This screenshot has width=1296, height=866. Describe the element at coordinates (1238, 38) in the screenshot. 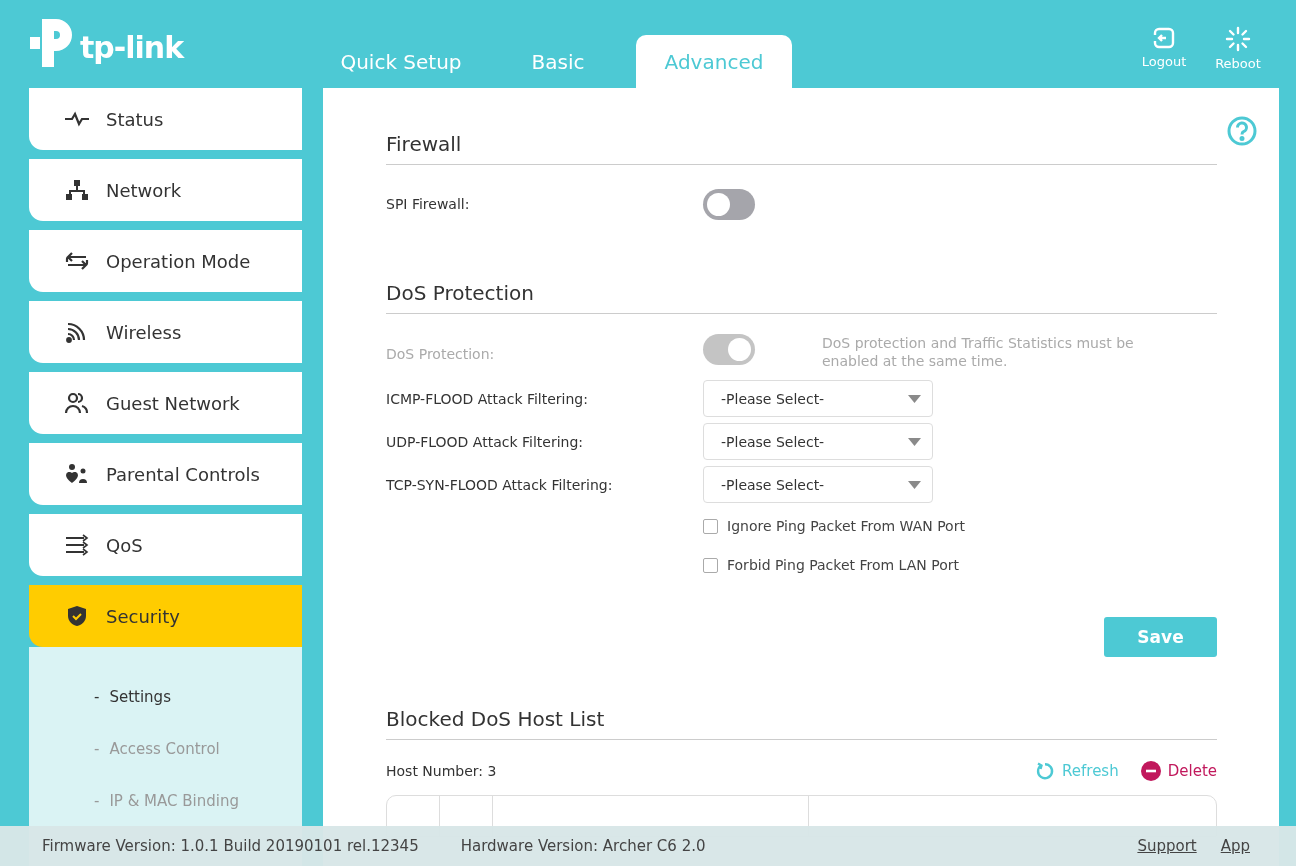

I see `spinner-icon` at that location.